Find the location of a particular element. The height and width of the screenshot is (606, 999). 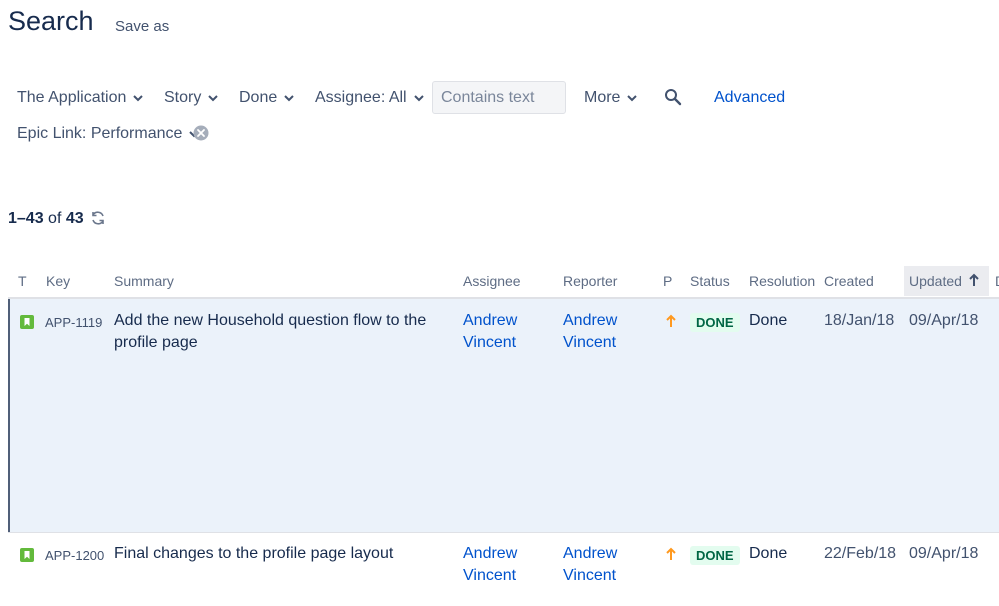

contains-text-input is located at coordinates (499, 97).